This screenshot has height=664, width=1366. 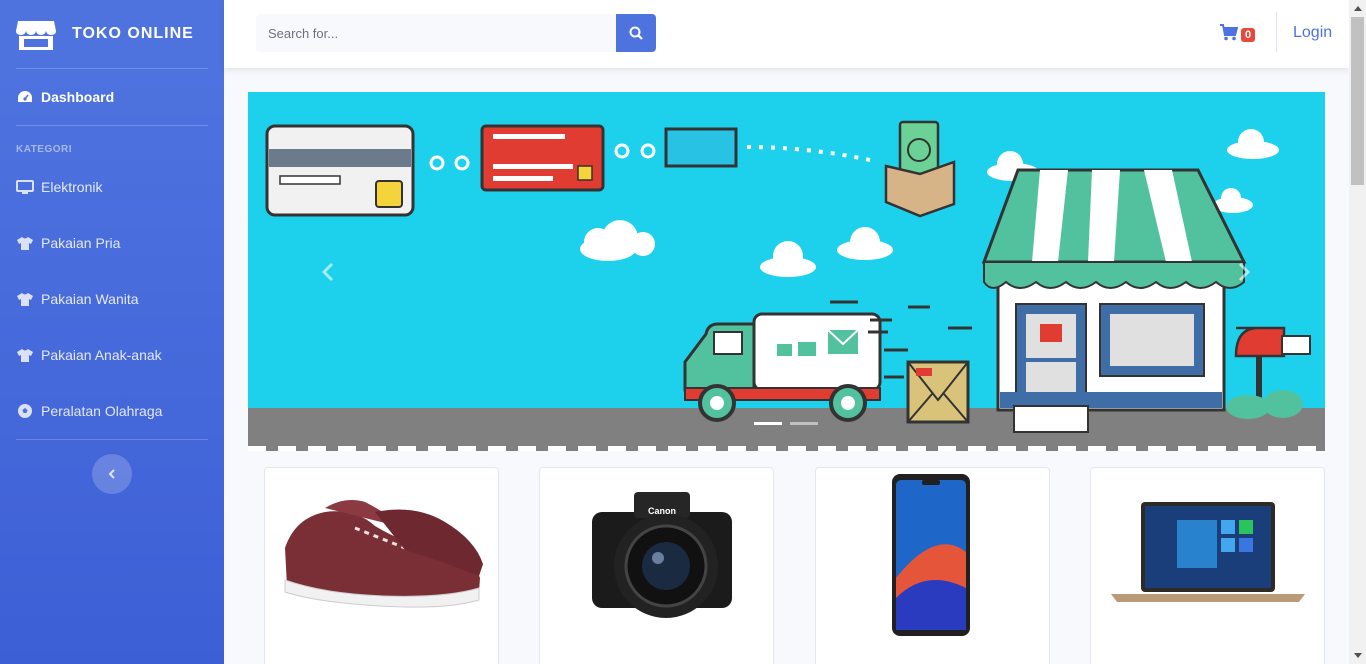 I want to click on laptop-icon, so click(x=1208, y=552).